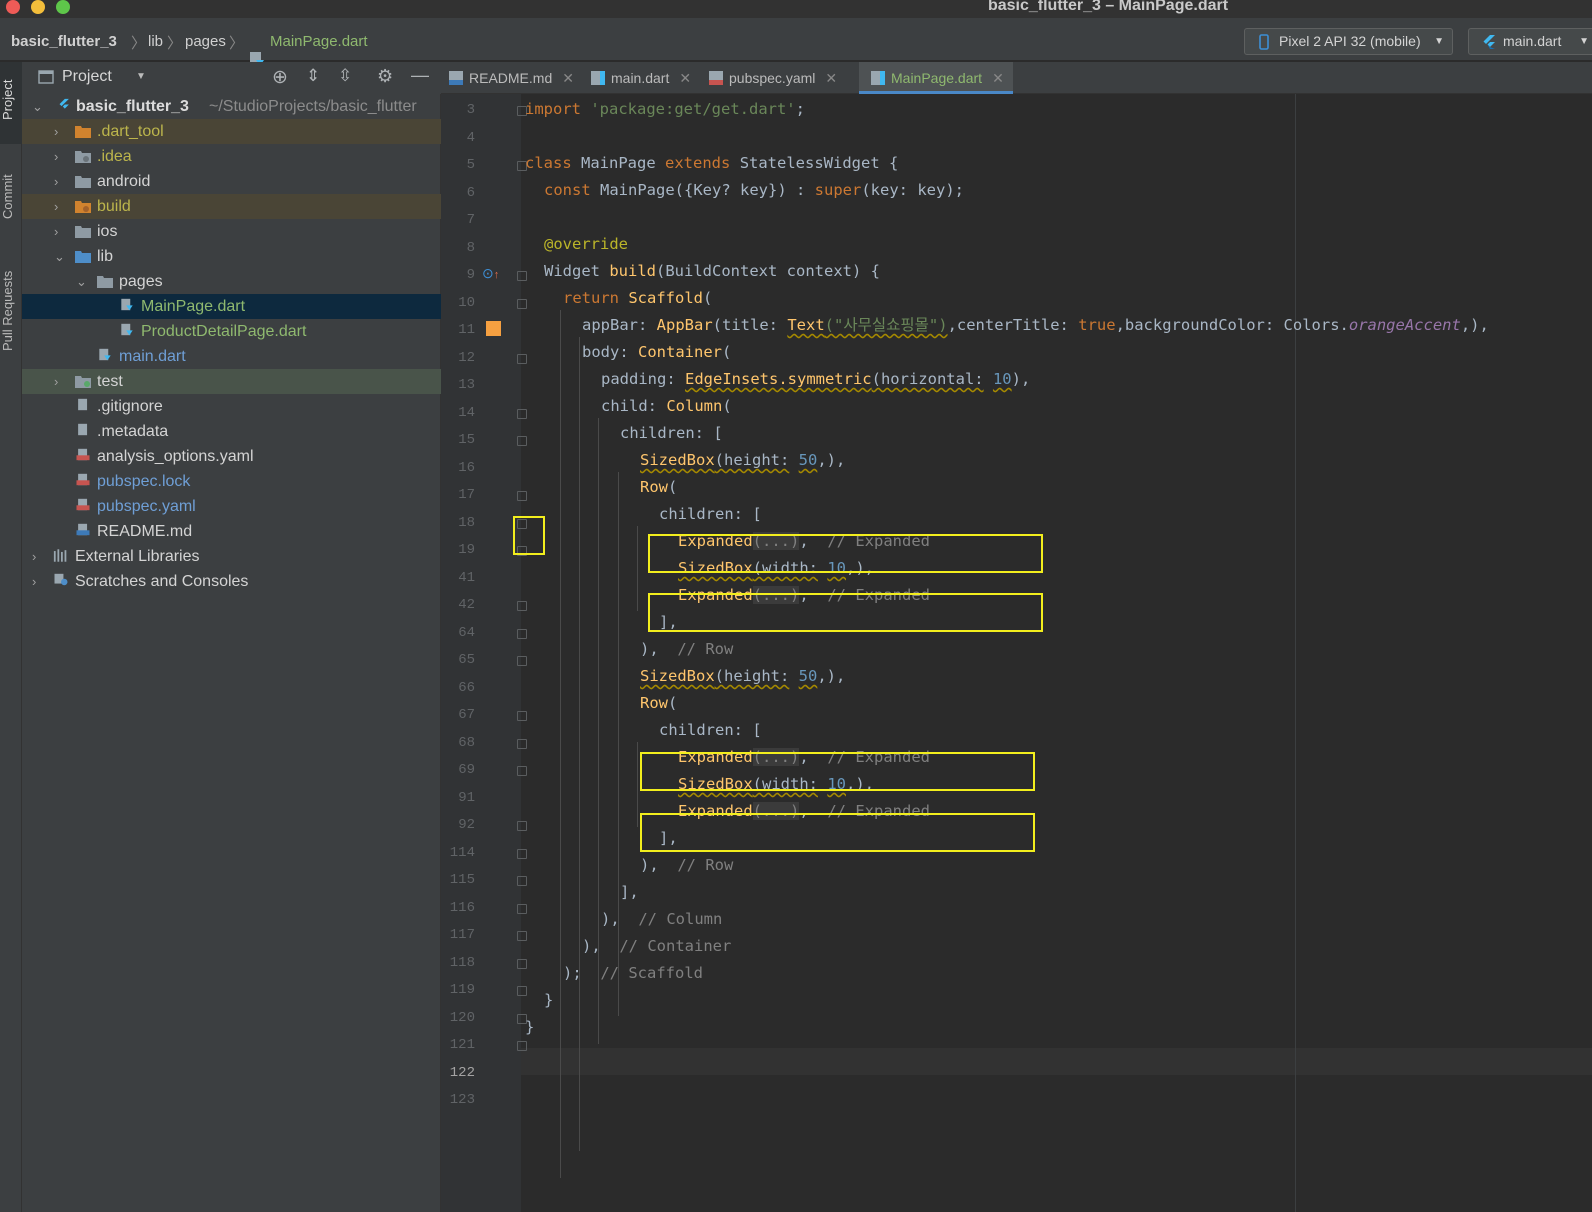  What do you see at coordinates (11, 100) in the screenshot?
I see `side-tab-project: Project` at bounding box center [11, 100].